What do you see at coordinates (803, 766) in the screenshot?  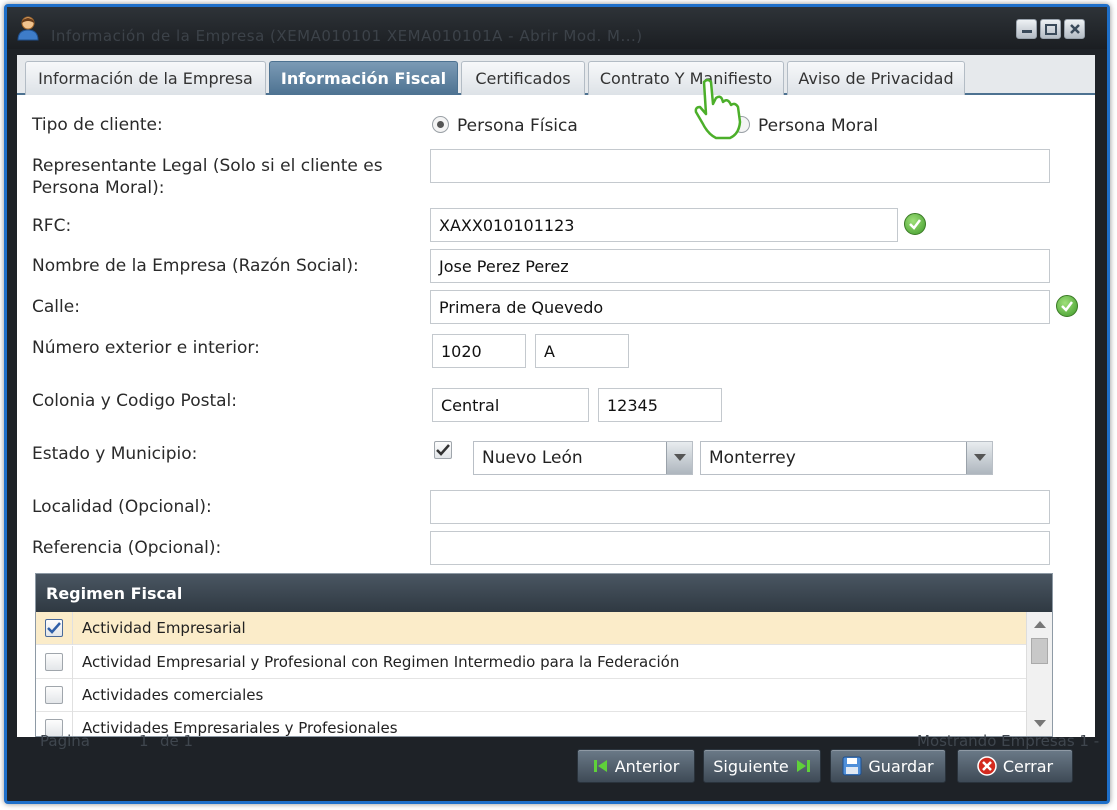 I see `last-page-icon` at bounding box center [803, 766].